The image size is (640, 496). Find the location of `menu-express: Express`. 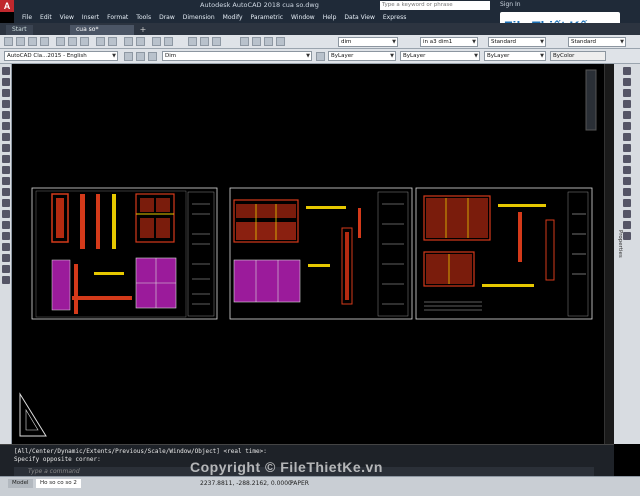

menu-express: Express is located at coordinates (394, 17).